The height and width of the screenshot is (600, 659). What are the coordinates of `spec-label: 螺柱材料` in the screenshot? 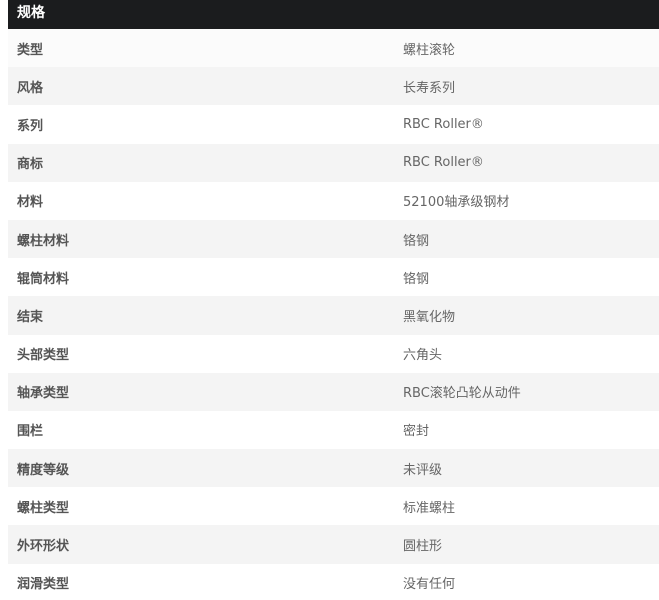 It's located at (43, 241).